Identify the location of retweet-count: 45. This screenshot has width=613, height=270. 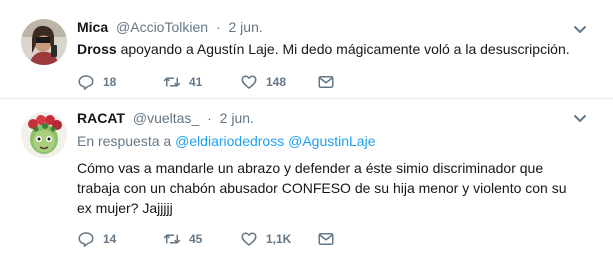
(196, 239).